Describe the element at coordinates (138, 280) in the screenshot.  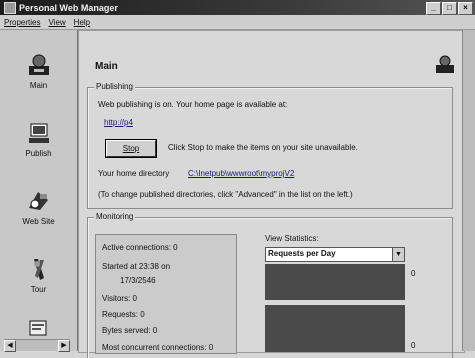
I see `started-date: 17/3/2546` at that location.